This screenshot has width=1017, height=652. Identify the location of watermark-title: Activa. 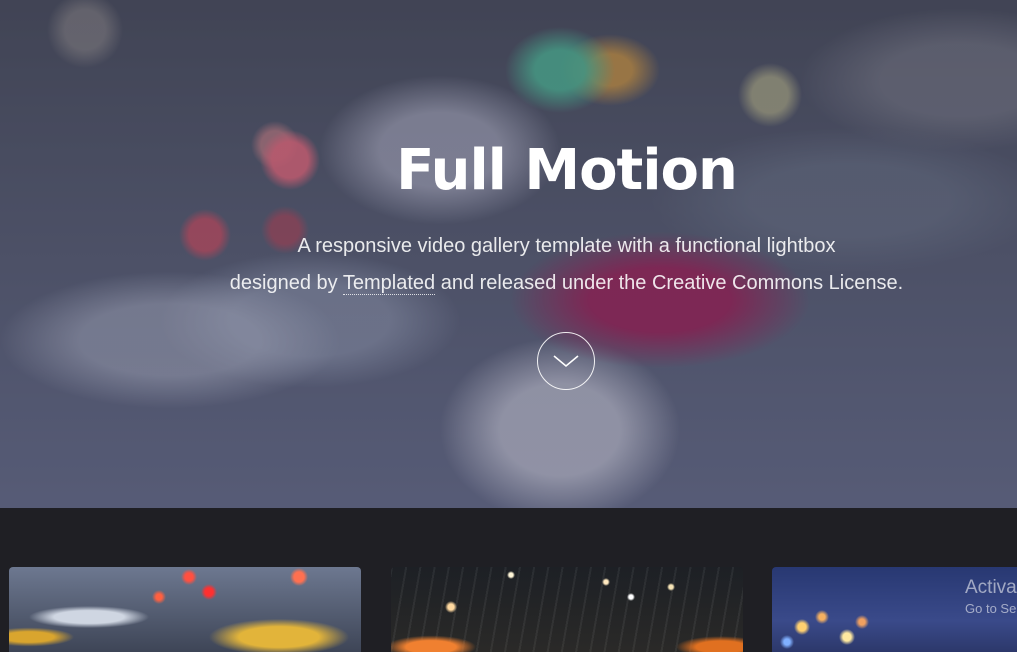
(991, 587).